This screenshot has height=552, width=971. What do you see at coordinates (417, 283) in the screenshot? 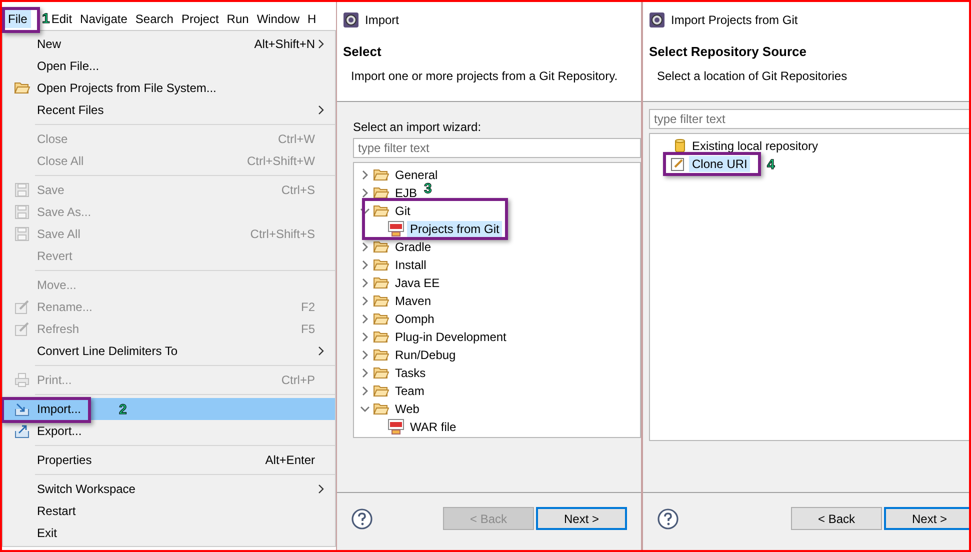
I see `tree-item: Java EE` at bounding box center [417, 283].